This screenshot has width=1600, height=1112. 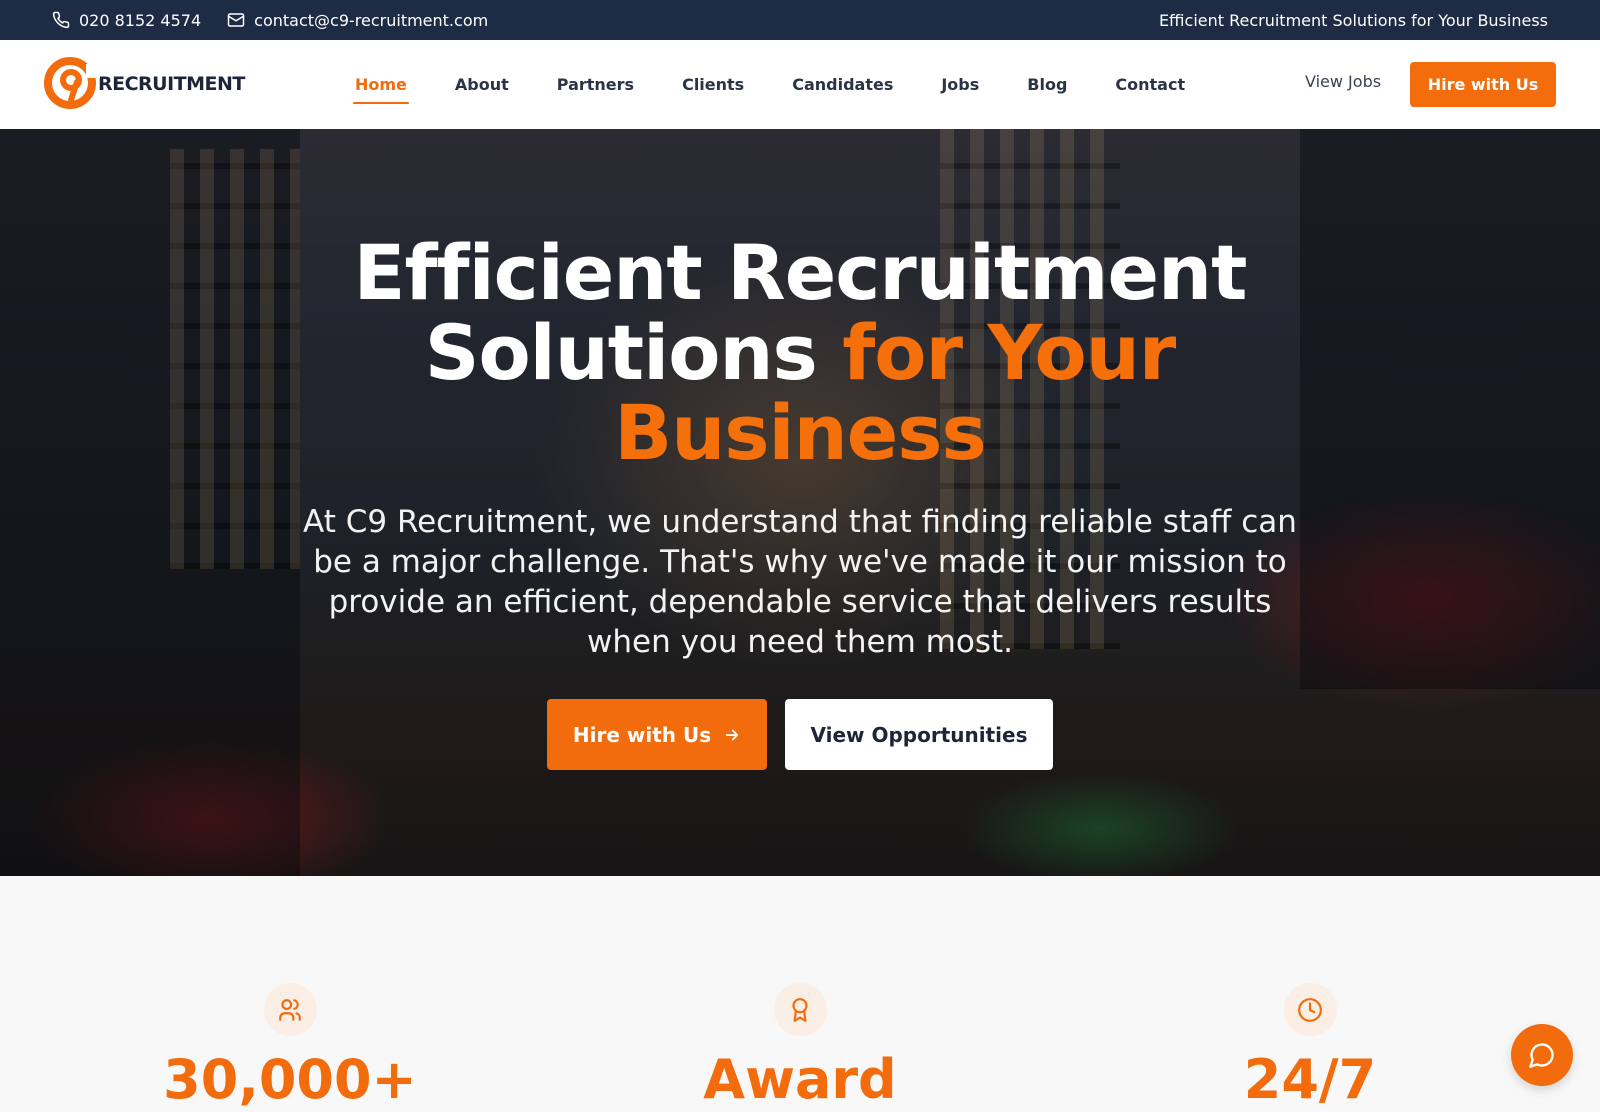 What do you see at coordinates (1343, 81) in the screenshot?
I see `view-jobs-link: View Jobs` at bounding box center [1343, 81].